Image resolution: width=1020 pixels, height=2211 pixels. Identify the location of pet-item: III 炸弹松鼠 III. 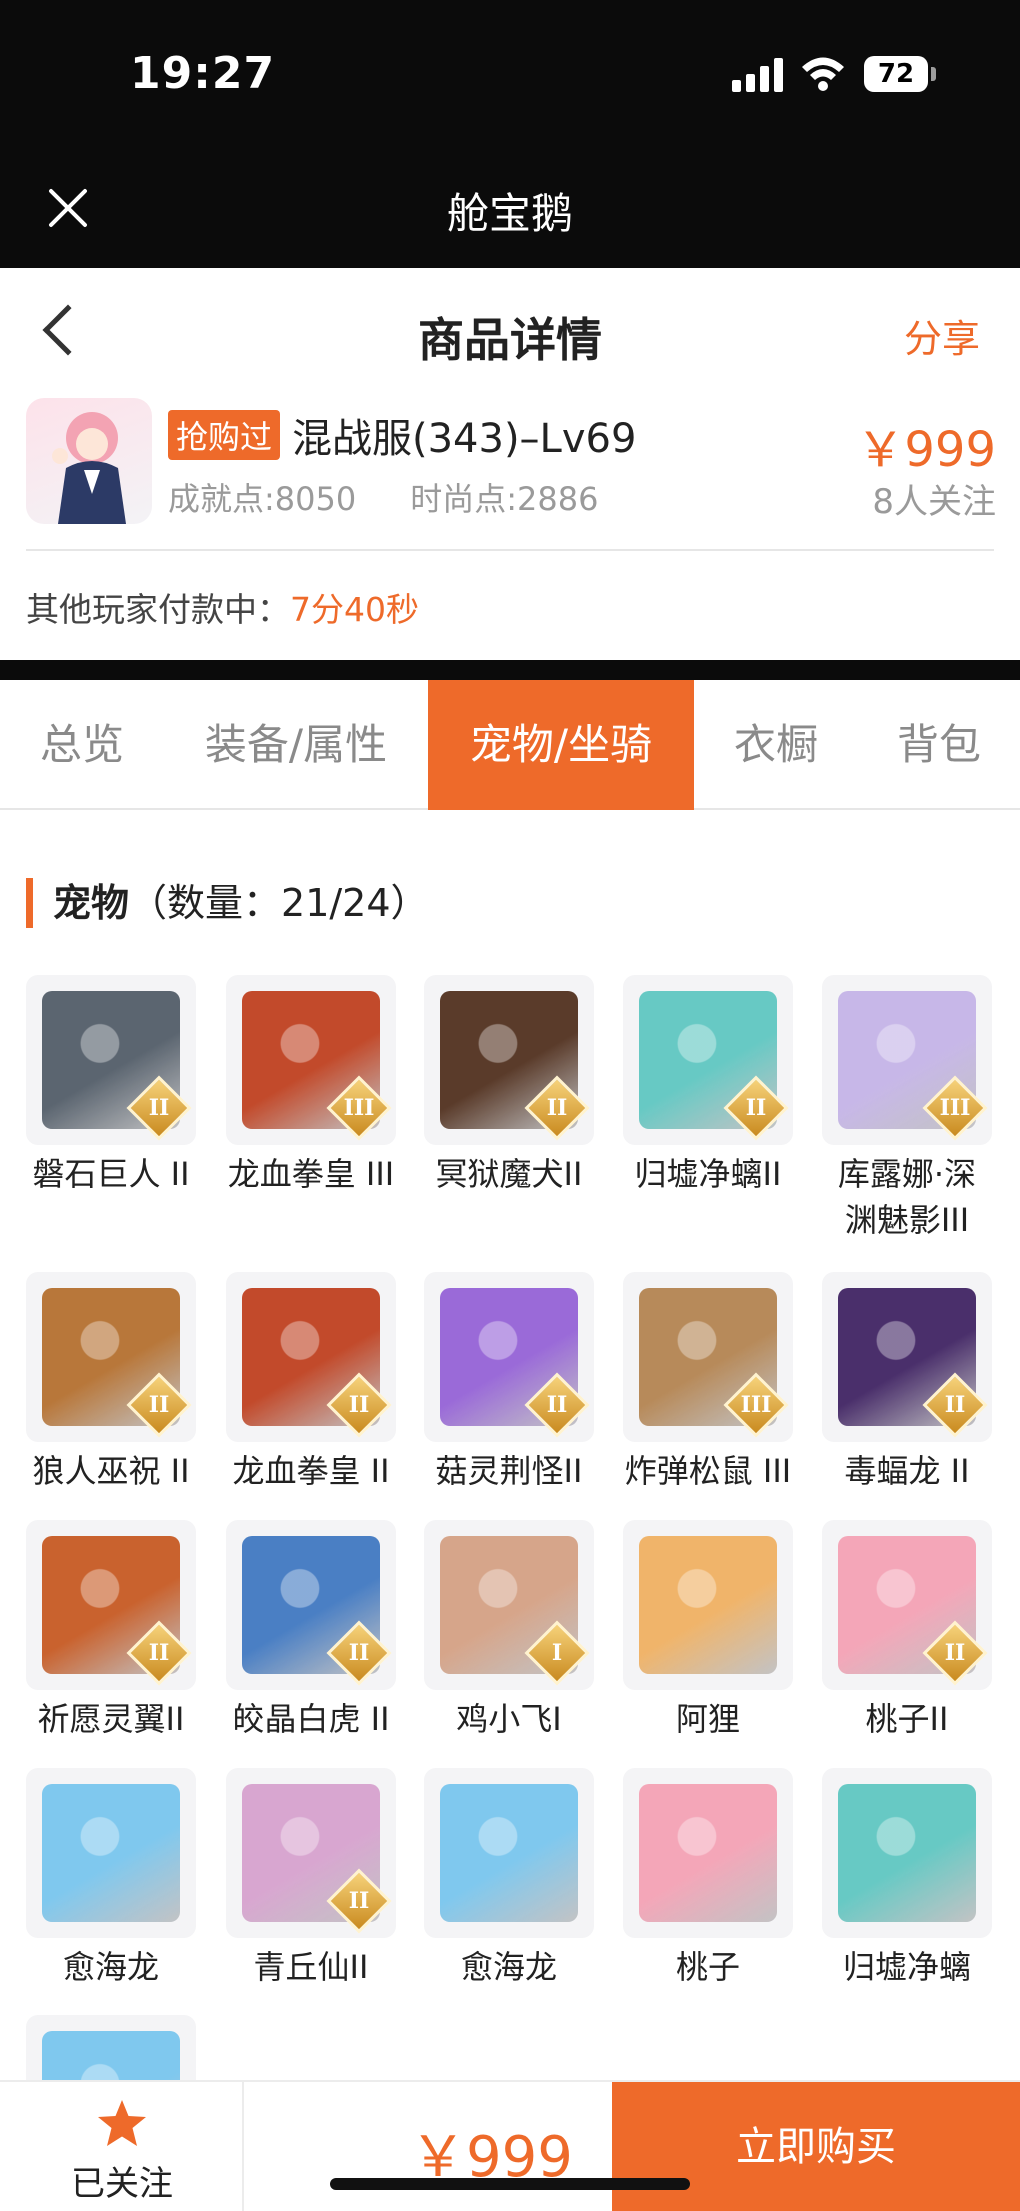
(708, 1383).